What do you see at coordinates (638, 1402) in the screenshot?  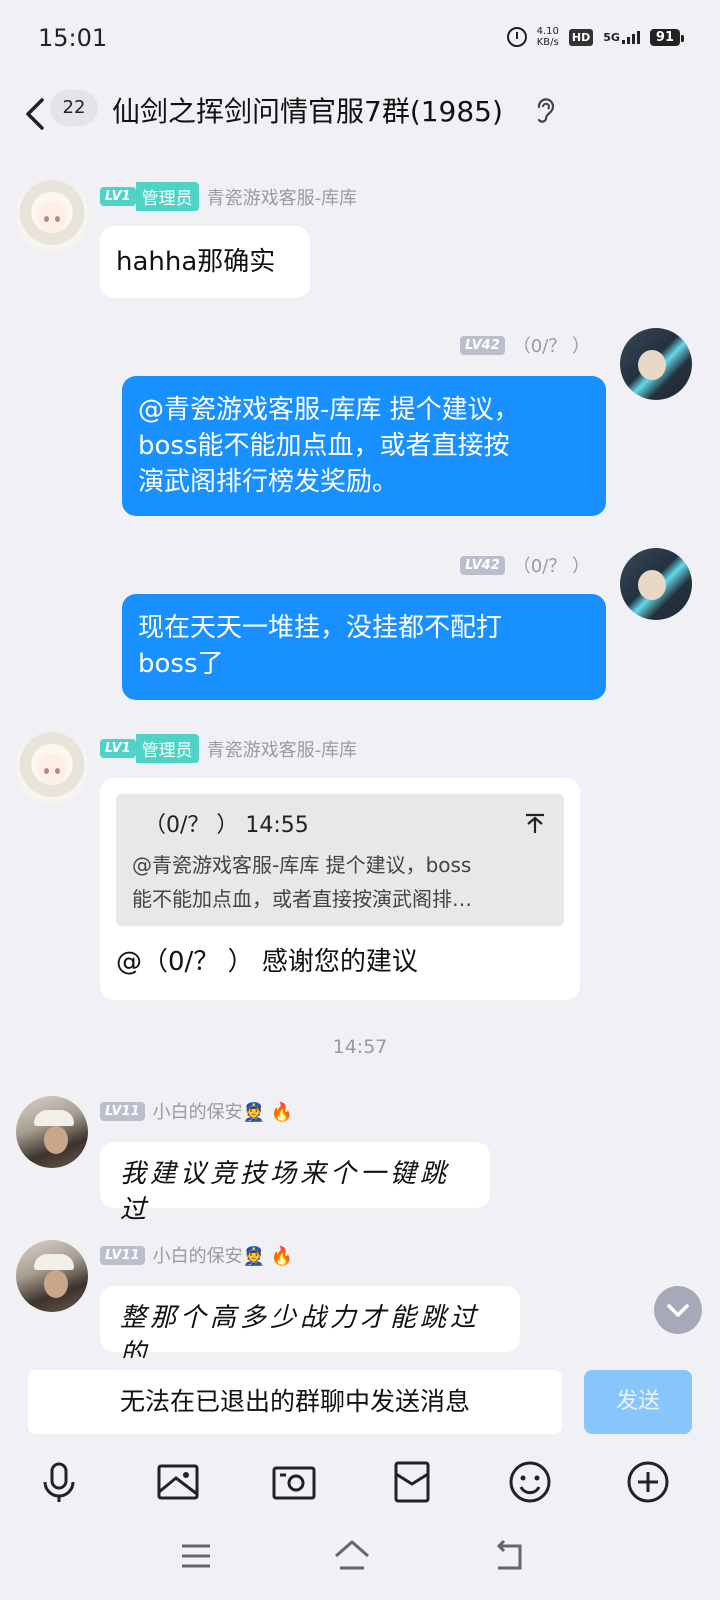 I see `send-button: 发送` at bounding box center [638, 1402].